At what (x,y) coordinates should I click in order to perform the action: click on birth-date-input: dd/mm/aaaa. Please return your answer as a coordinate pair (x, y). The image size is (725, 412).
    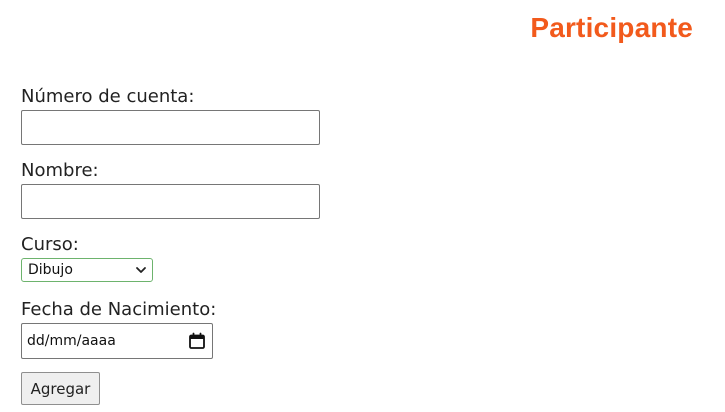
    Looking at the image, I should click on (117, 341).